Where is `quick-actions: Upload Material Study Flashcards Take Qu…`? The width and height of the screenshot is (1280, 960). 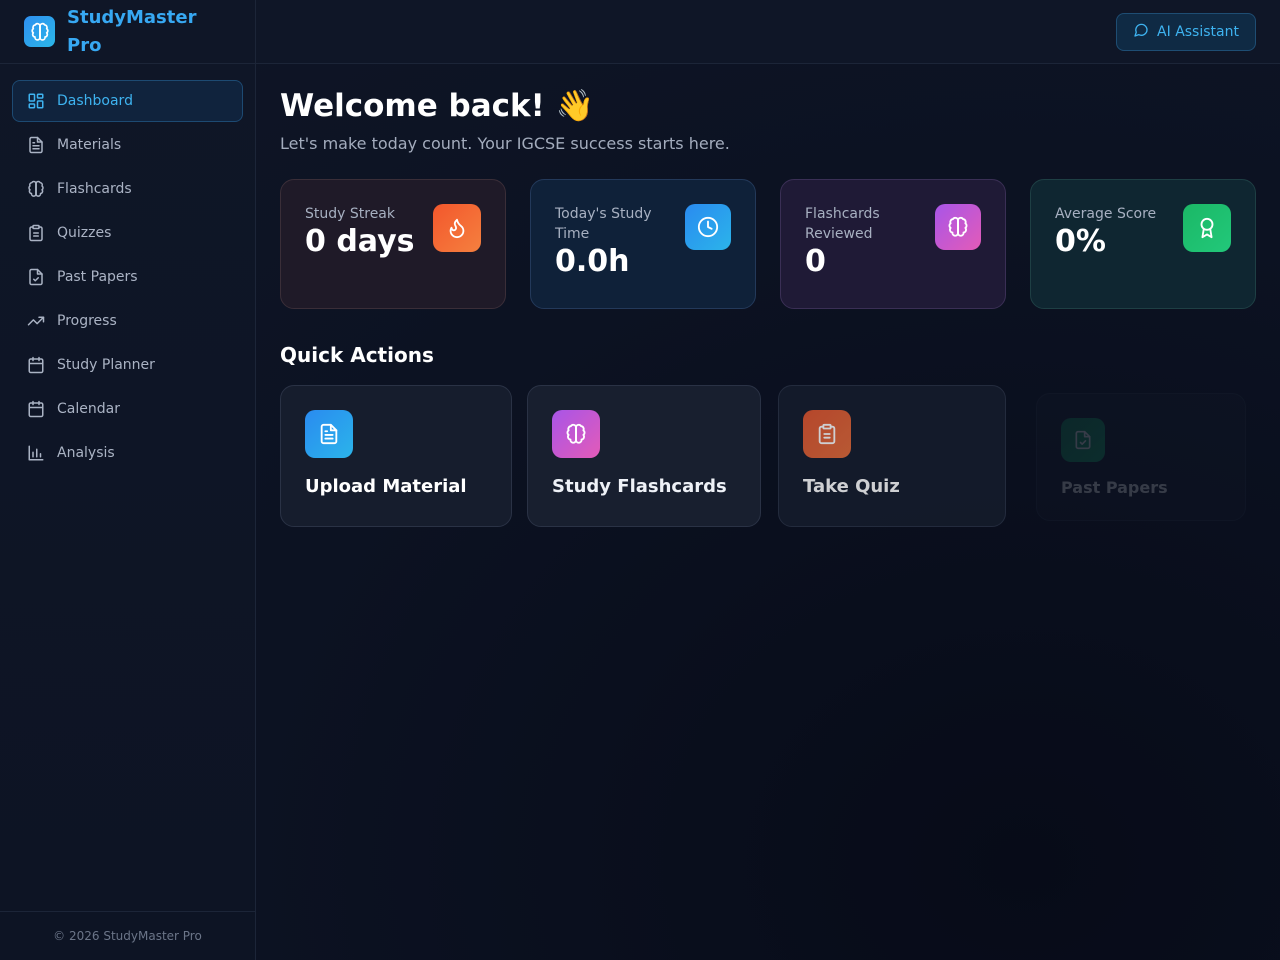 quick-actions: Upload Material Study Flashcards Take Qu… is located at coordinates (768, 460).